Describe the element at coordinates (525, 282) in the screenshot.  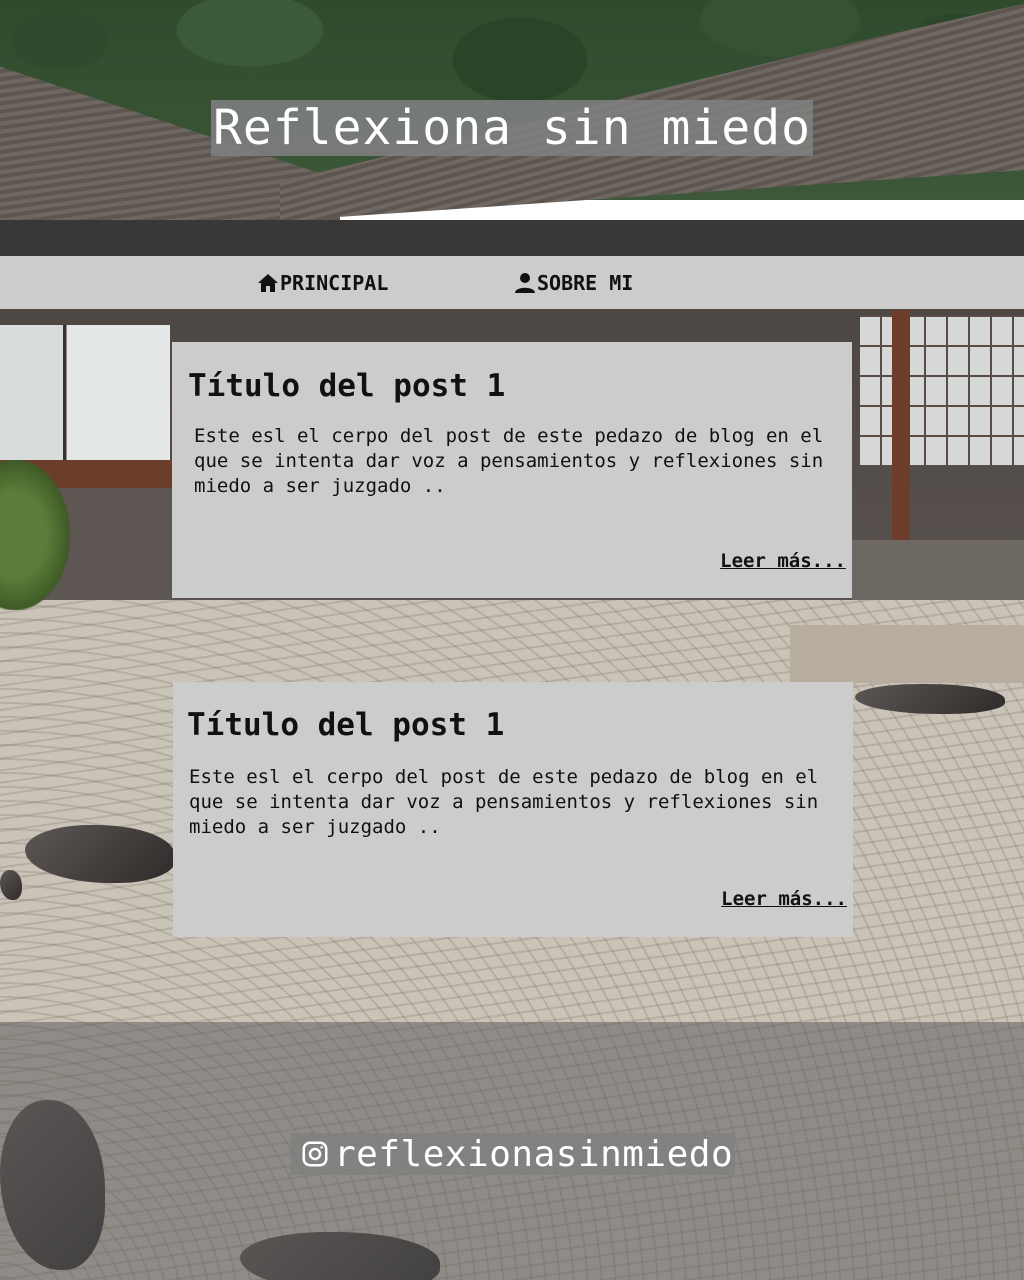
I see `user-icon` at that location.